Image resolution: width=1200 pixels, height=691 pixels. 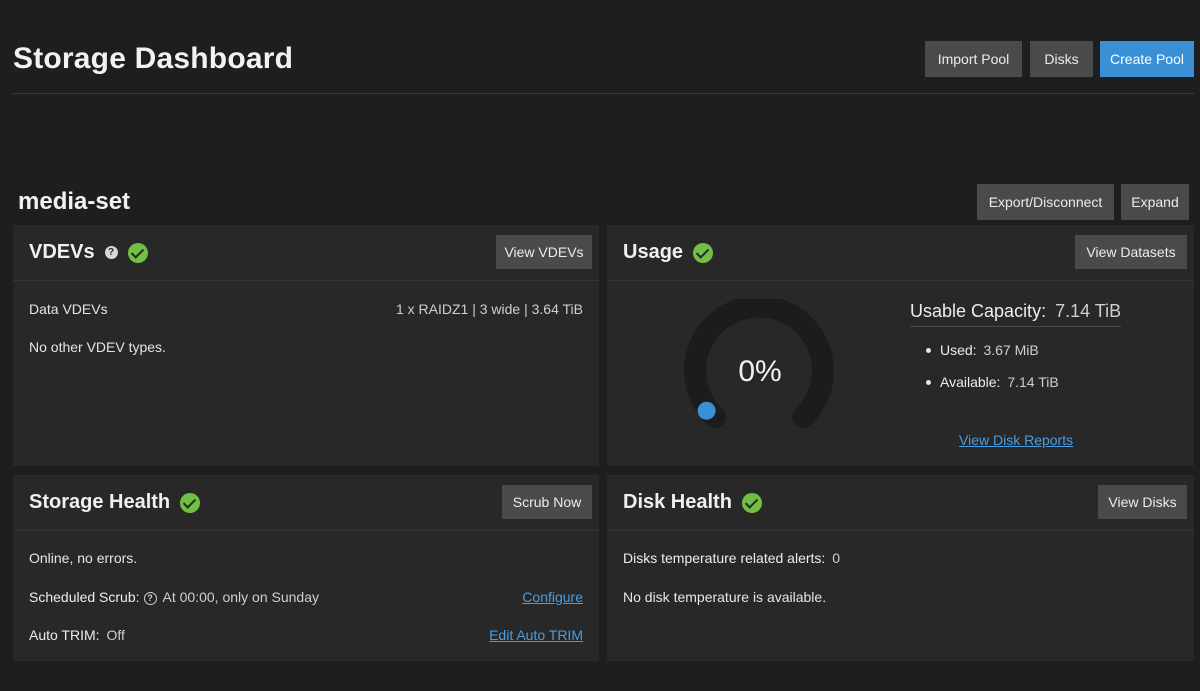 I want to click on scrub-now-button: Scrub Now, so click(x=547, y=502).